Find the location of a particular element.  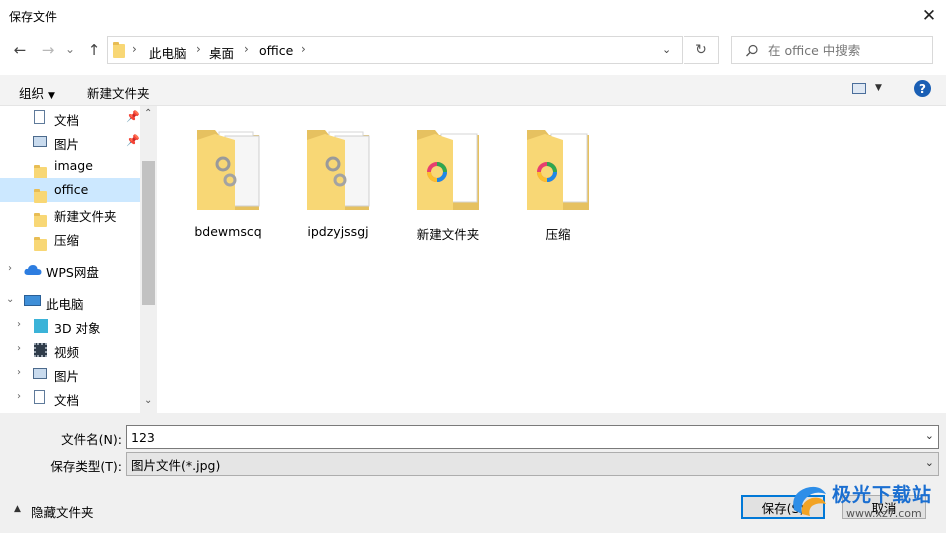

scroll-down-icon: ⌄ is located at coordinates (148, 400).